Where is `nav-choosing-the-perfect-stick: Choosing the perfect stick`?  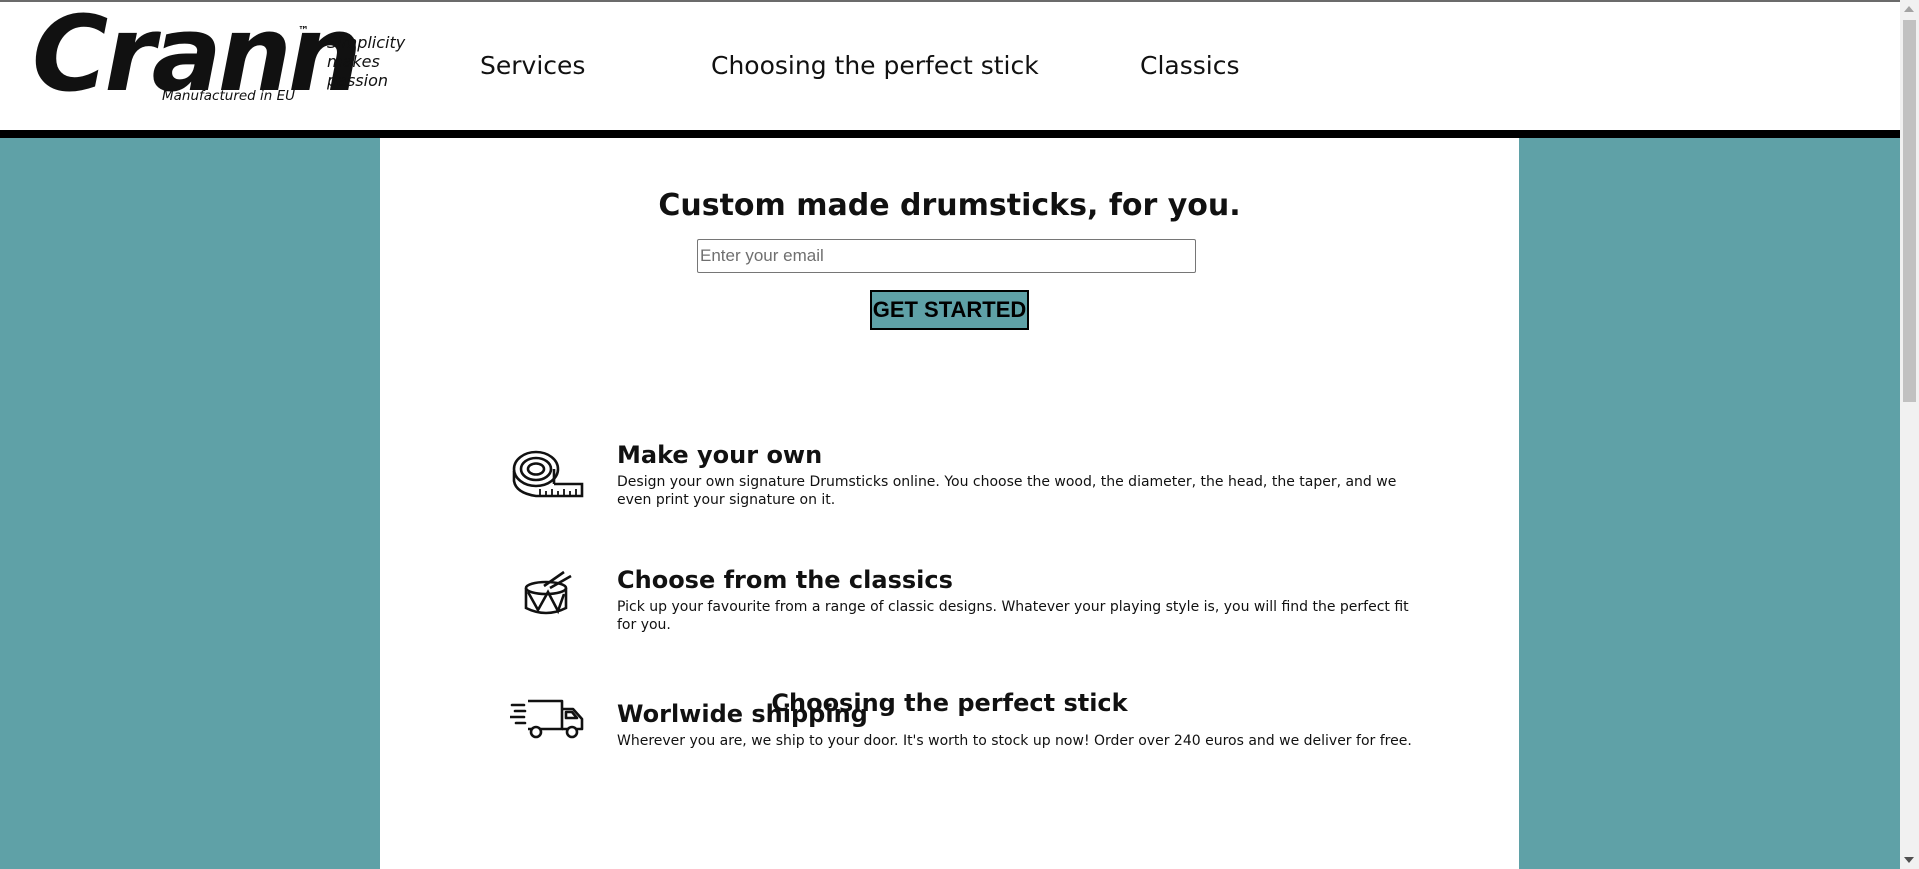 nav-choosing-the-perfect-stick: Choosing the perfect stick is located at coordinates (875, 65).